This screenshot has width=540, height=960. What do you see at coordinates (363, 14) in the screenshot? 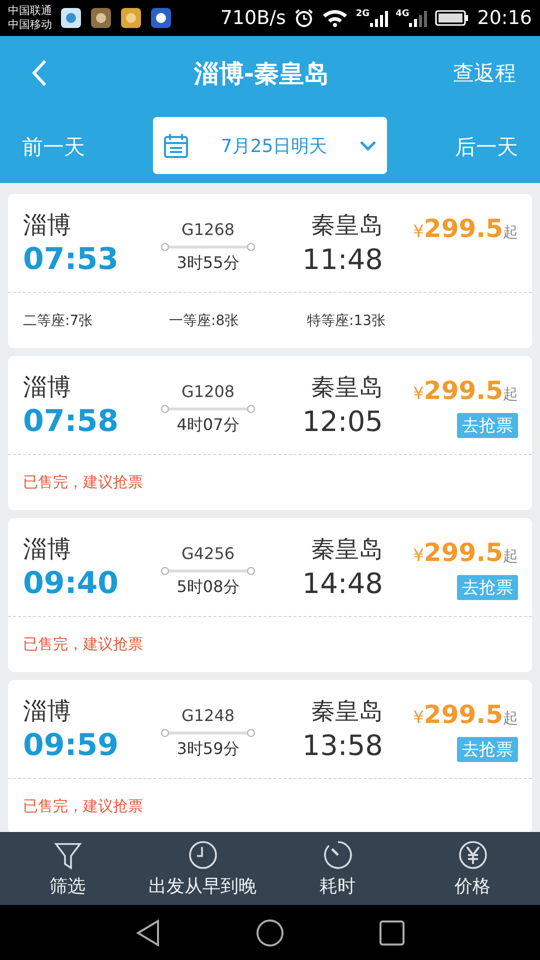
I see `network-type: 2G` at bounding box center [363, 14].